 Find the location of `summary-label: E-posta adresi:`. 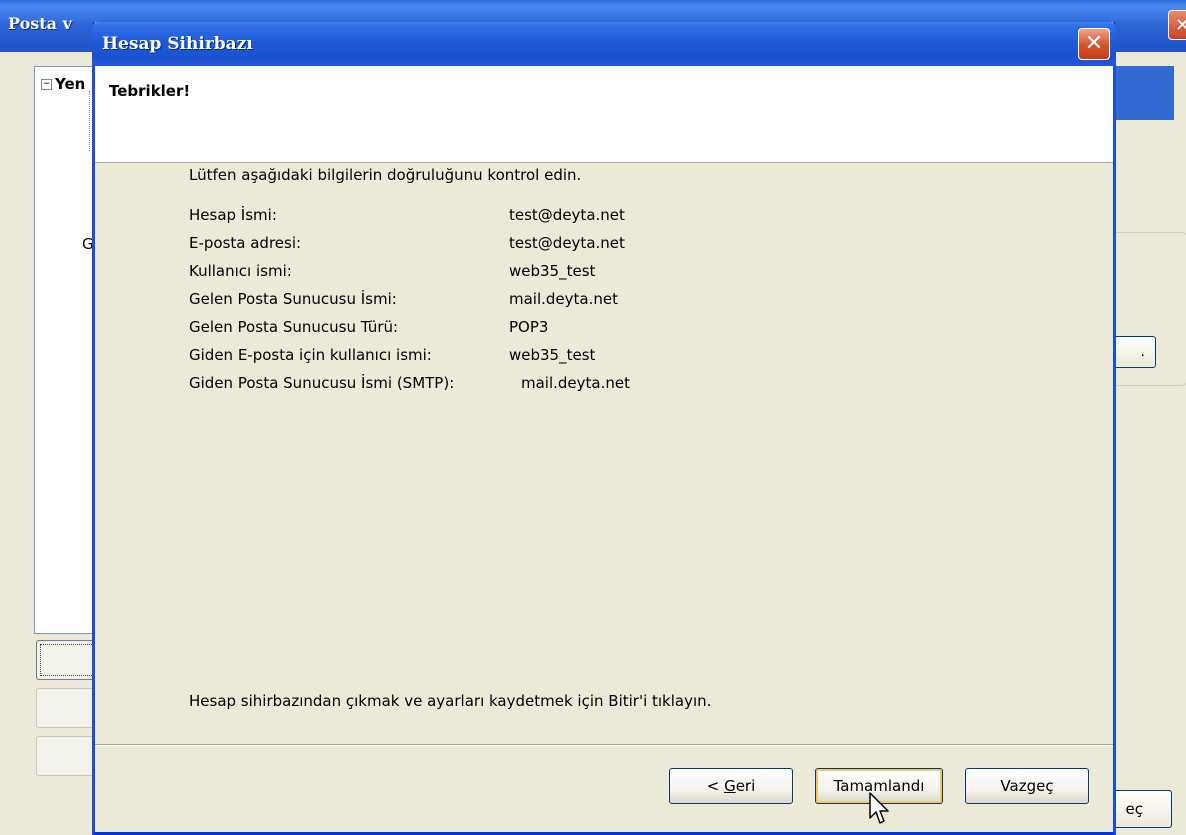

summary-label: E-posta adresi: is located at coordinates (245, 243).